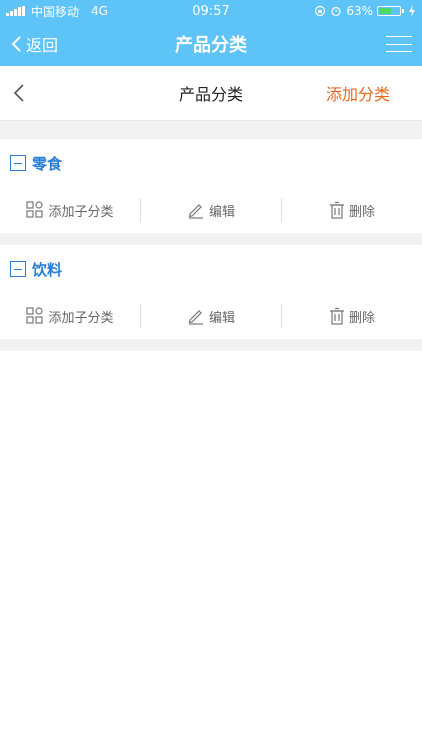 The width and height of the screenshot is (422, 750). I want to click on signal-icon, so click(15, 11).